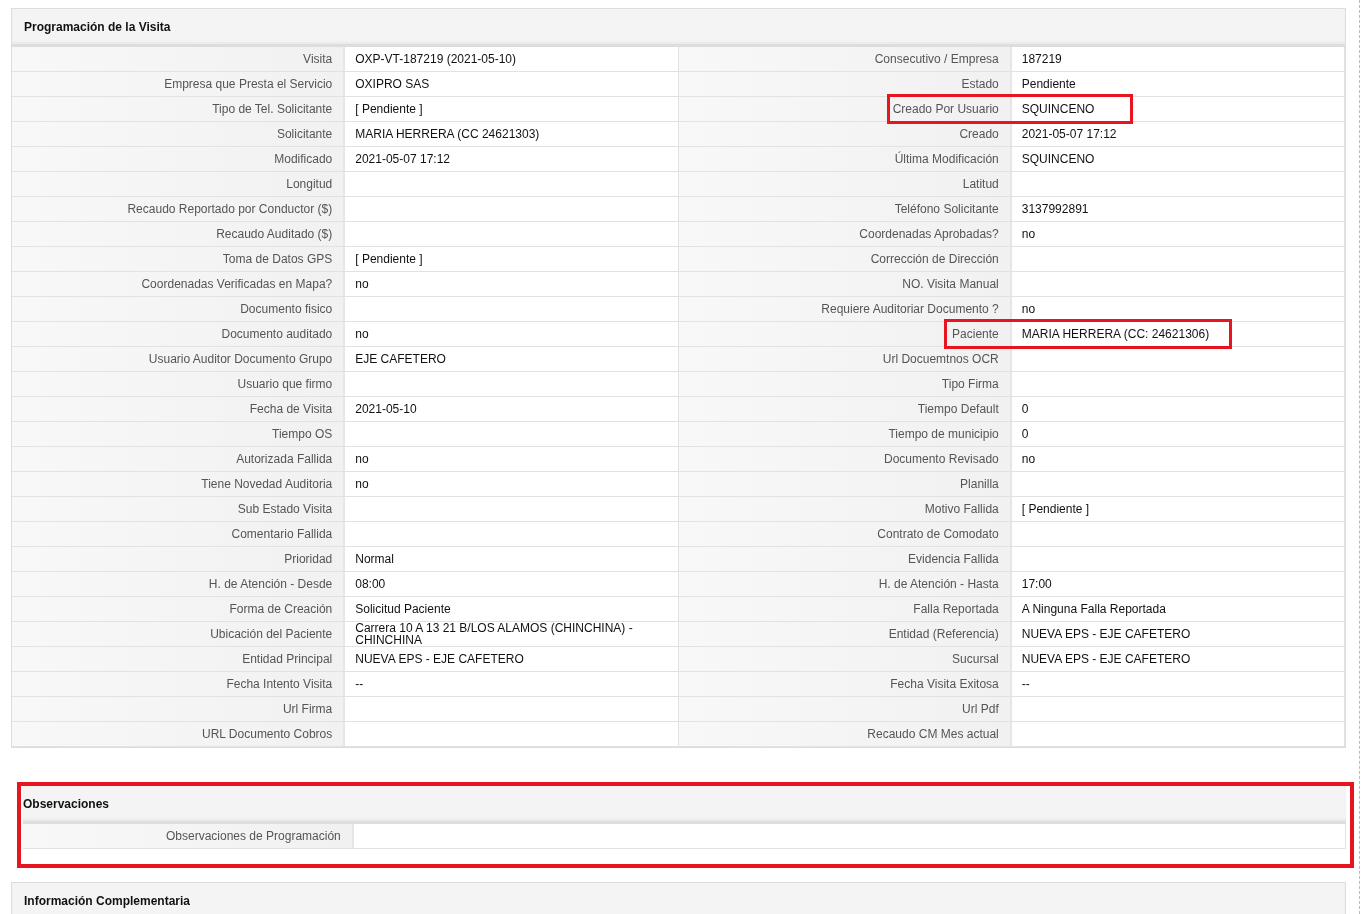  I want to click on section-title: Programación de la Visita, so click(97, 26).